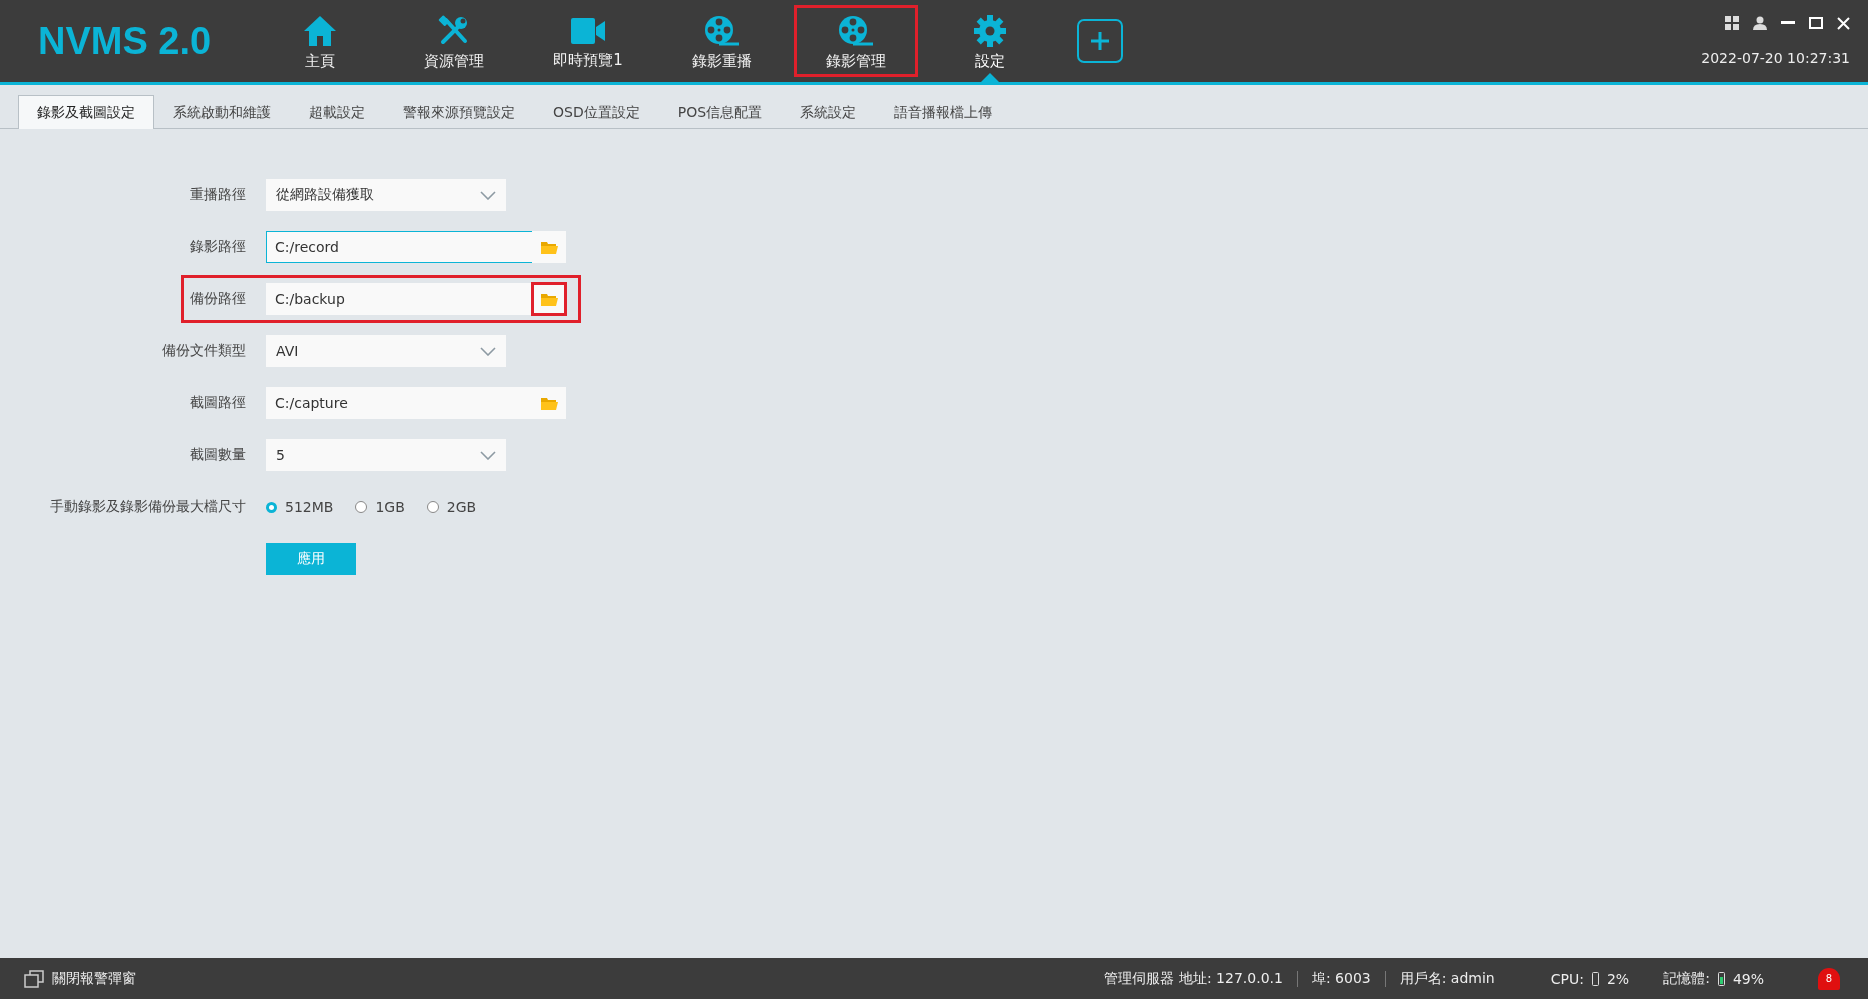 This screenshot has width=1868, height=999. Describe the element at coordinates (1775, 58) in the screenshot. I see `date-time: 2022-07-20 10:27:31` at that location.